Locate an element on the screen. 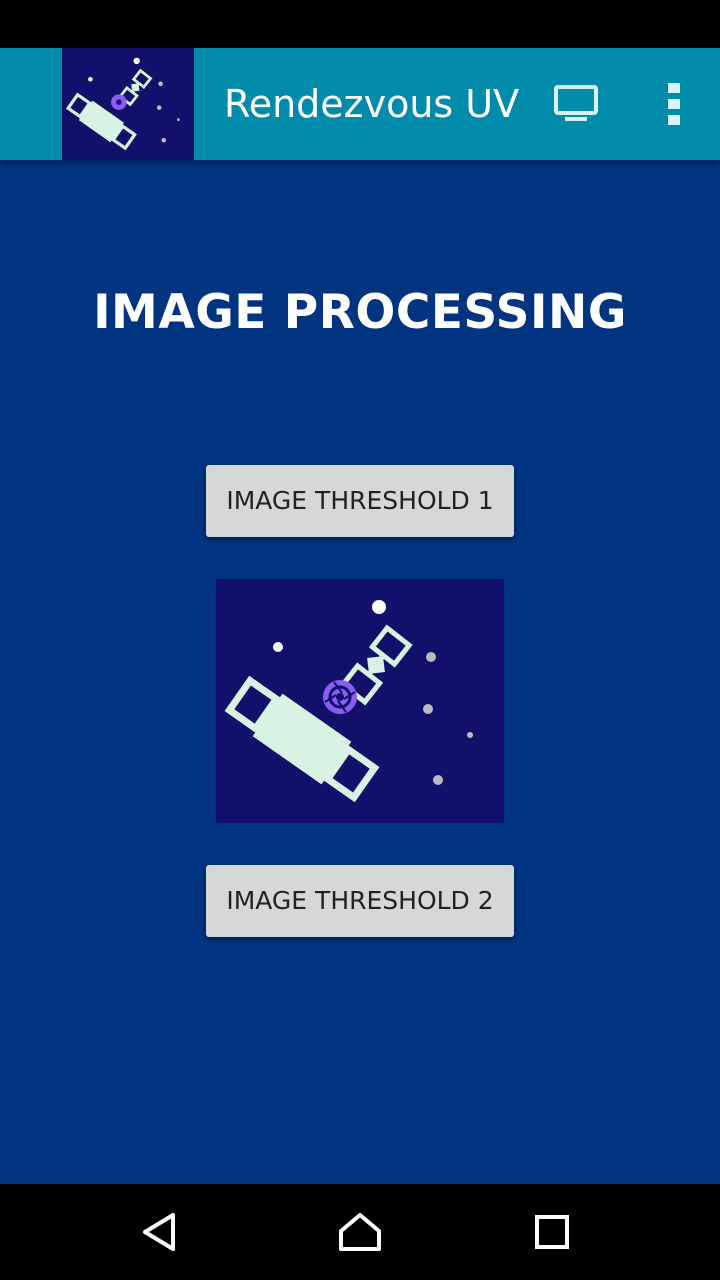 This screenshot has width=720, height=1280. status-bar is located at coordinates (360, 24).